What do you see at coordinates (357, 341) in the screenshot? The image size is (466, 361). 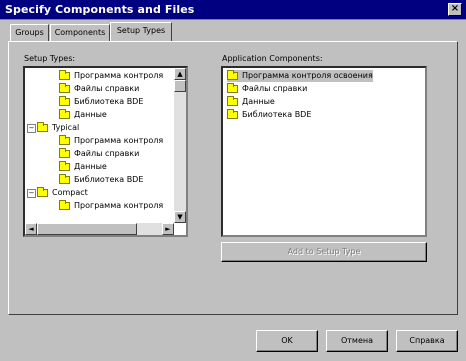 I see `cancel-button: Отмена` at bounding box center [357, 341].